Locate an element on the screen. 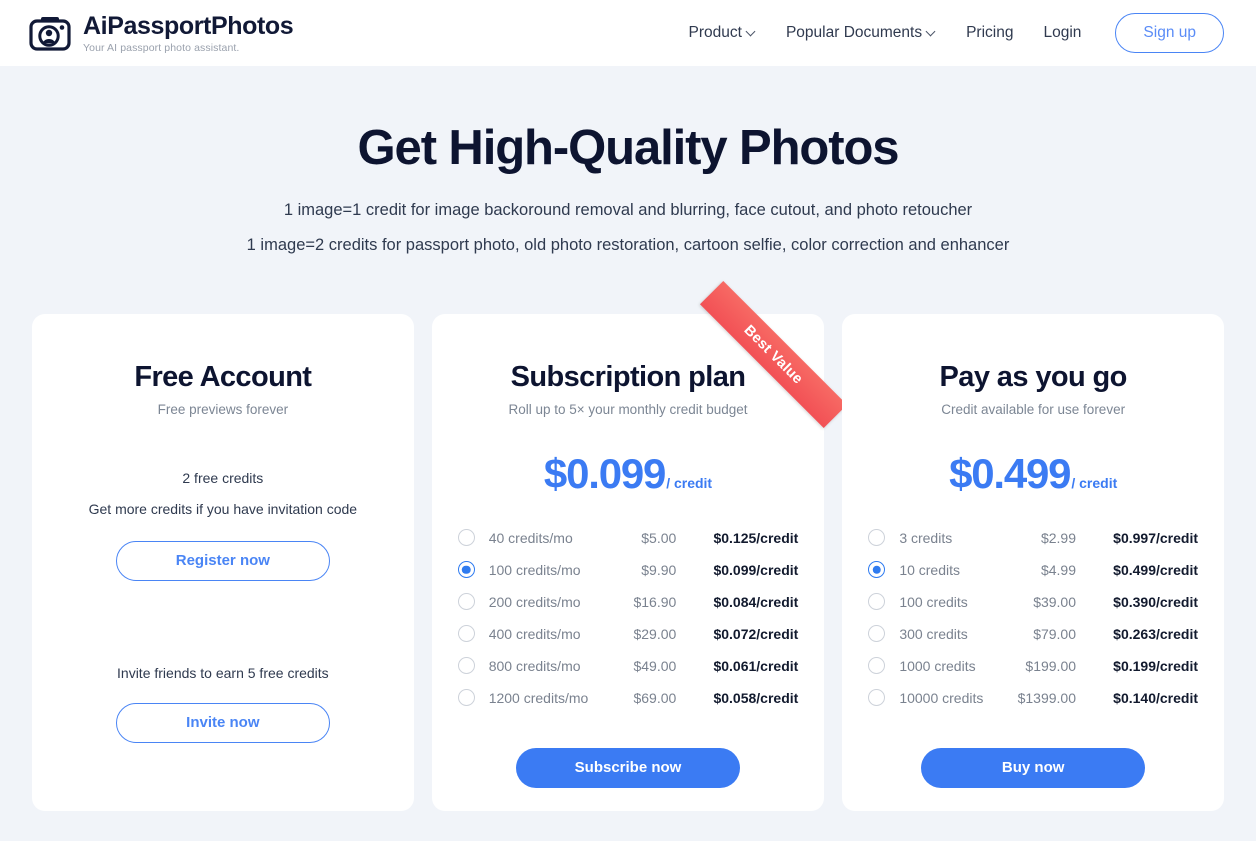 This screenshot has width=1256, height=841. subscription-option-row: 400 credits/mo $29.00 $0.072/credit is located at coordinates (628, 634).